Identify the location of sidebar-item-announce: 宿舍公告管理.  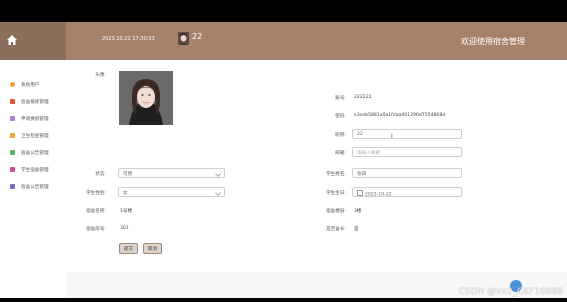
(33, 186).